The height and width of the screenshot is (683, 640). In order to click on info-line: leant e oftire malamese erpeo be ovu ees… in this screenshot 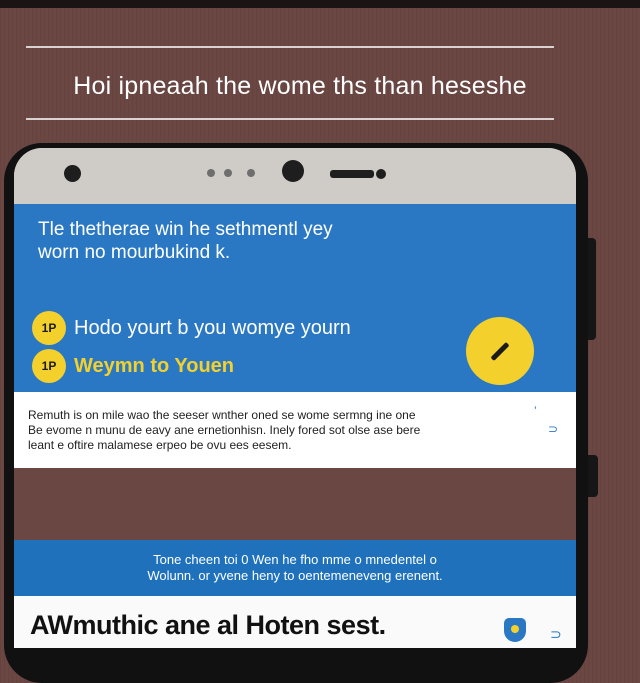, I will do `click(160, 445)`.